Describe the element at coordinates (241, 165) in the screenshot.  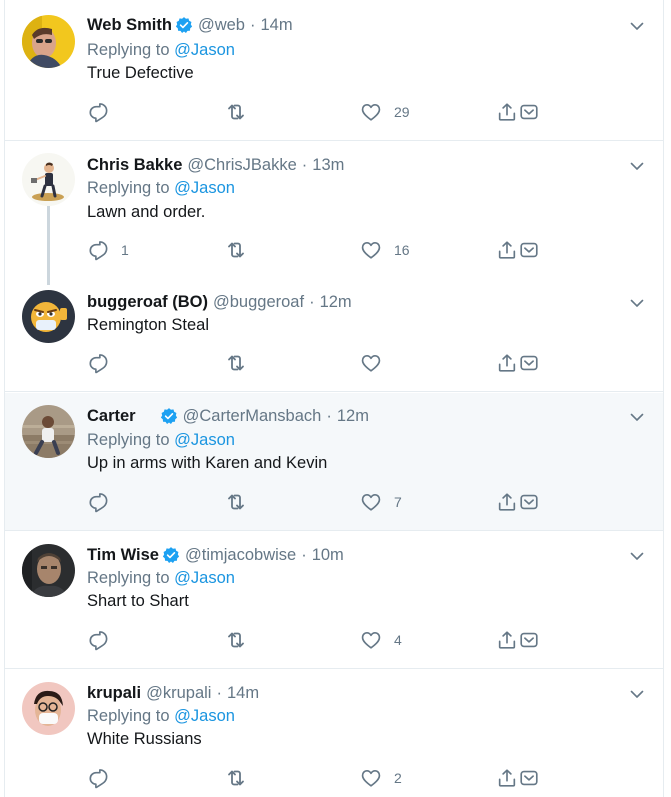
I see `handle: @ChrisJBakke` at that location.